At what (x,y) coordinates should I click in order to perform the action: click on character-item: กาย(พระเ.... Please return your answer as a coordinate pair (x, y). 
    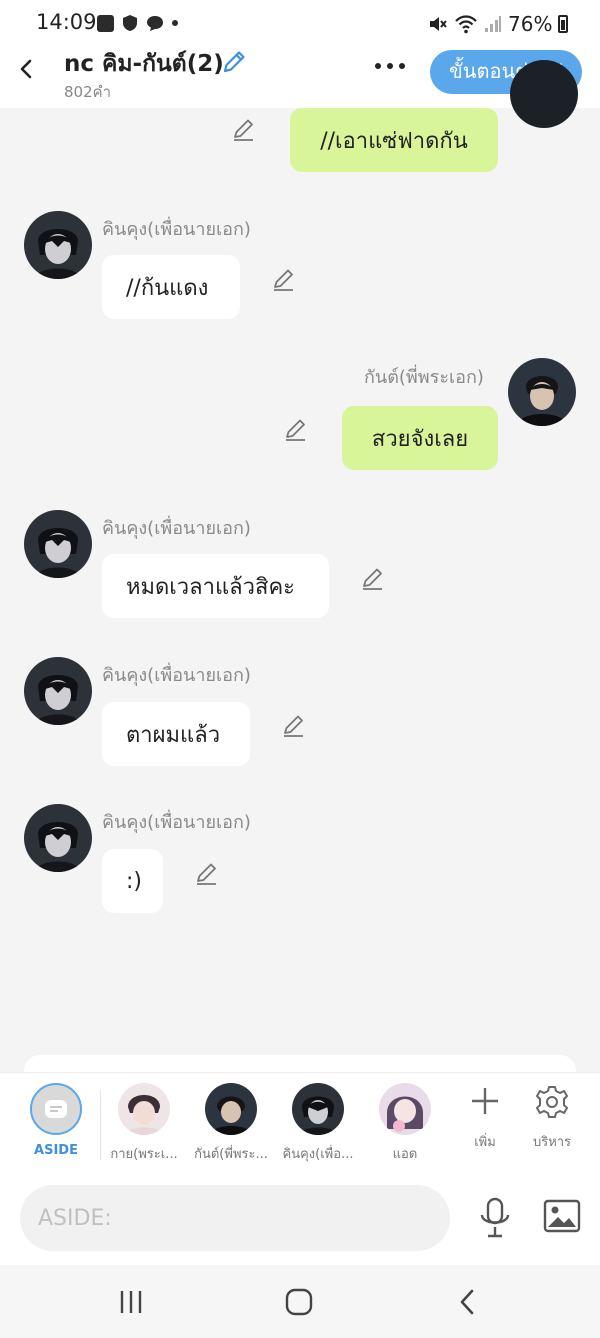
    Looking at the image, I should click on (144, 1123).